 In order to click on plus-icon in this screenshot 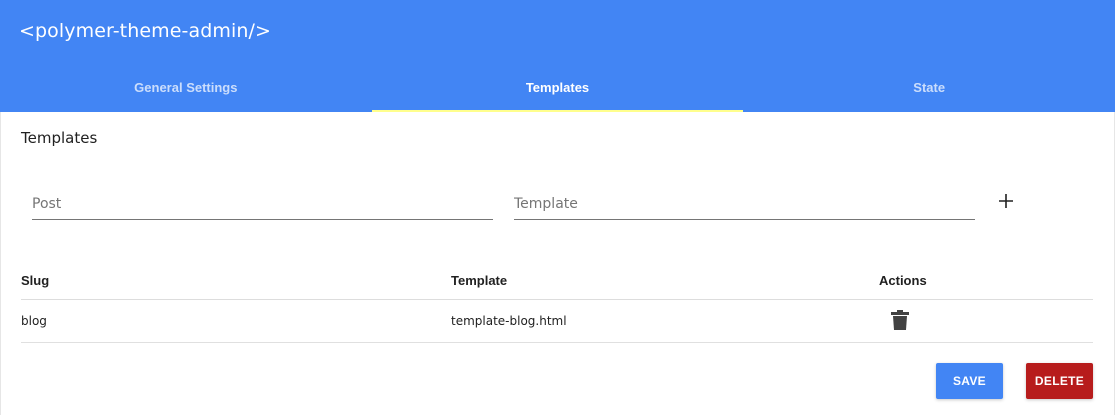, I will do `click(1006, 201)`.